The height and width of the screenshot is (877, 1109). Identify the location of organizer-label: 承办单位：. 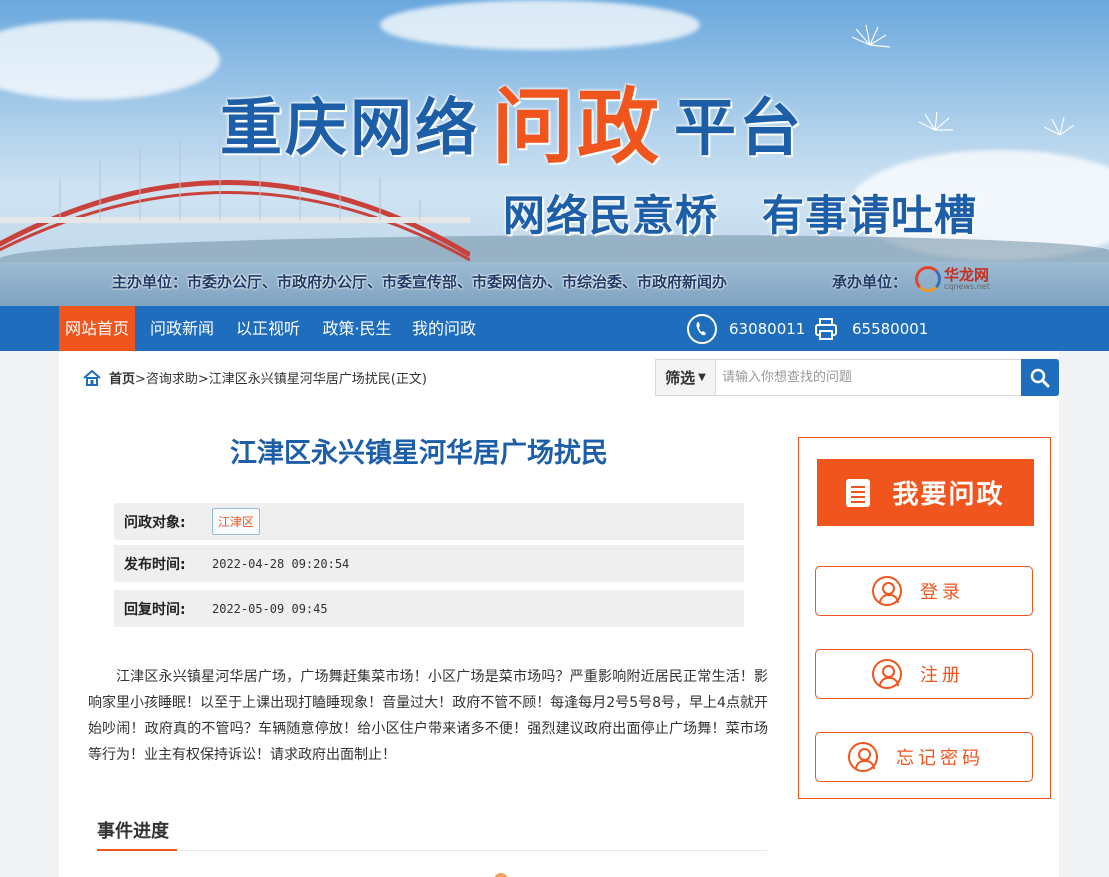
(870, 282).